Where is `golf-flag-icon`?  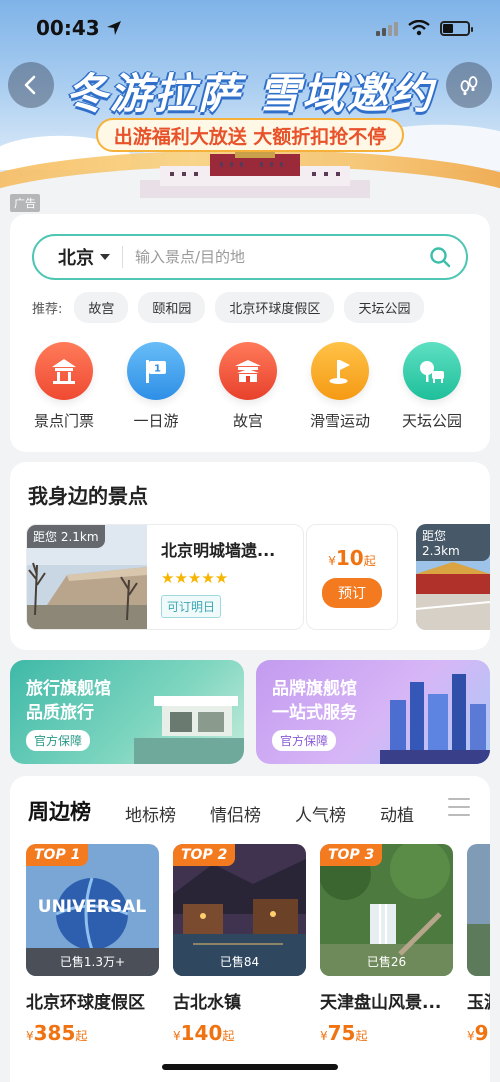 golf-flag-icon is located at coordinates (340, 371).